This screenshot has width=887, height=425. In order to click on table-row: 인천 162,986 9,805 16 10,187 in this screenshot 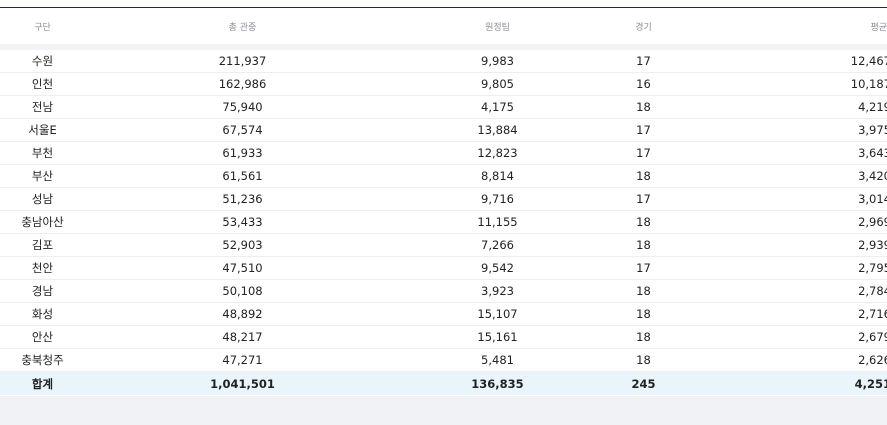, I will do `click(443, 84)`.